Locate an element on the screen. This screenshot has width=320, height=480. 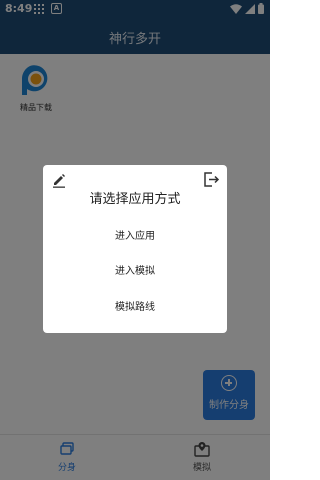
edit-icon is located at coordinates (59, 180).